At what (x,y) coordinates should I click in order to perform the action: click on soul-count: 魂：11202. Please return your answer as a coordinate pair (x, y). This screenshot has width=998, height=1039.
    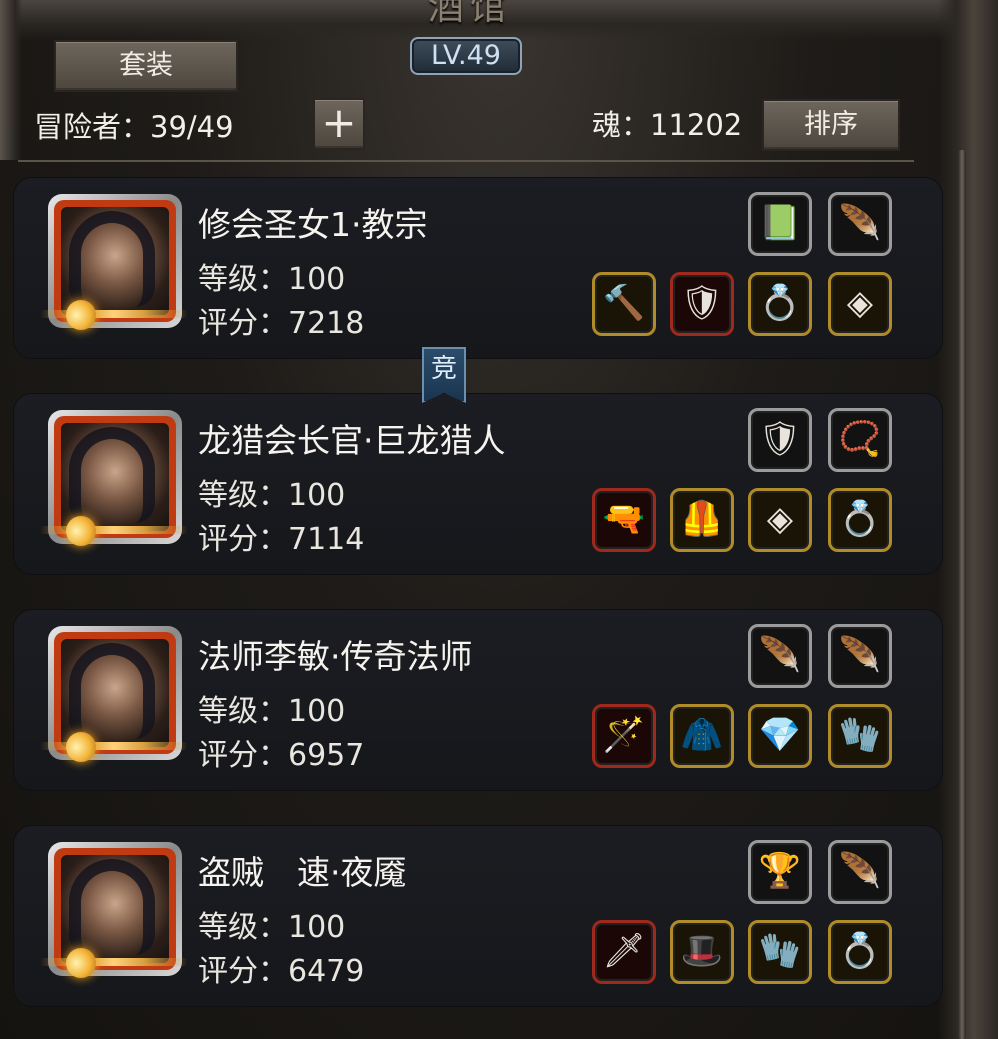
    Looking at the image, I should click on (667, 125).